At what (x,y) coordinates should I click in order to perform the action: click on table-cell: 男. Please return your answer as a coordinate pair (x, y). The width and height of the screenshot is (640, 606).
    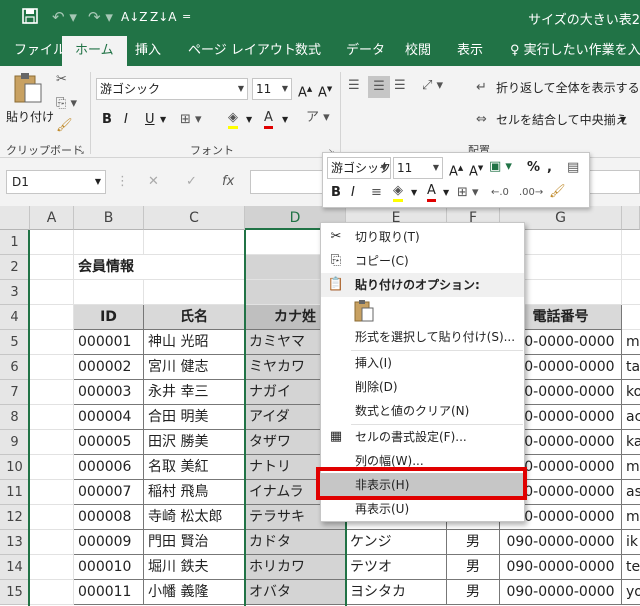
    Looking at the image, I should click on (473, 592).